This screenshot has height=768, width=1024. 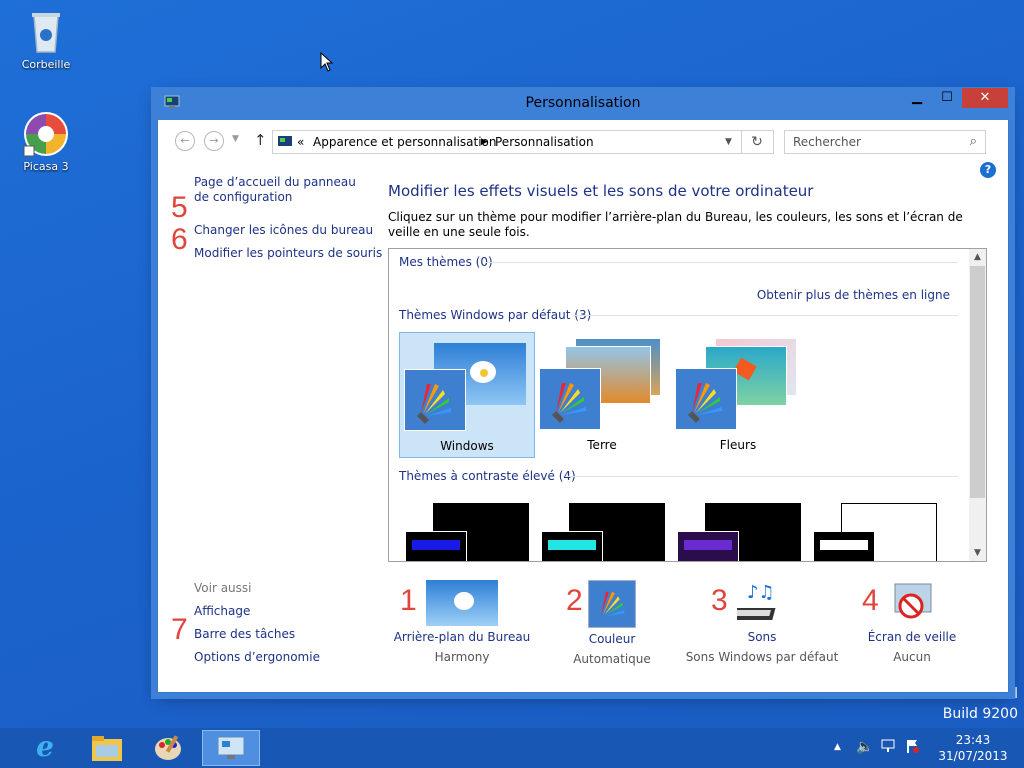 What do you see at coordinates (985, 98) in the screenshot?
I see `close-button: ✕` at bounding box center [985, 98].